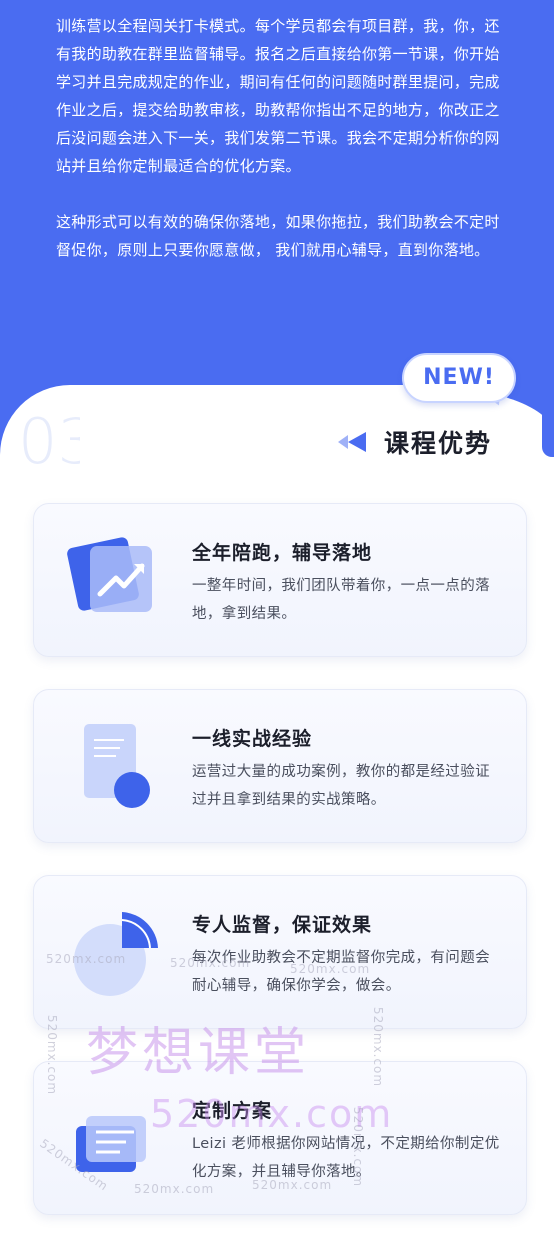 Image resolution: width=554 pixels, height=1245 pixels. I want to click on card-title: 全年陪跑，辅导落地, so click(282, 553).